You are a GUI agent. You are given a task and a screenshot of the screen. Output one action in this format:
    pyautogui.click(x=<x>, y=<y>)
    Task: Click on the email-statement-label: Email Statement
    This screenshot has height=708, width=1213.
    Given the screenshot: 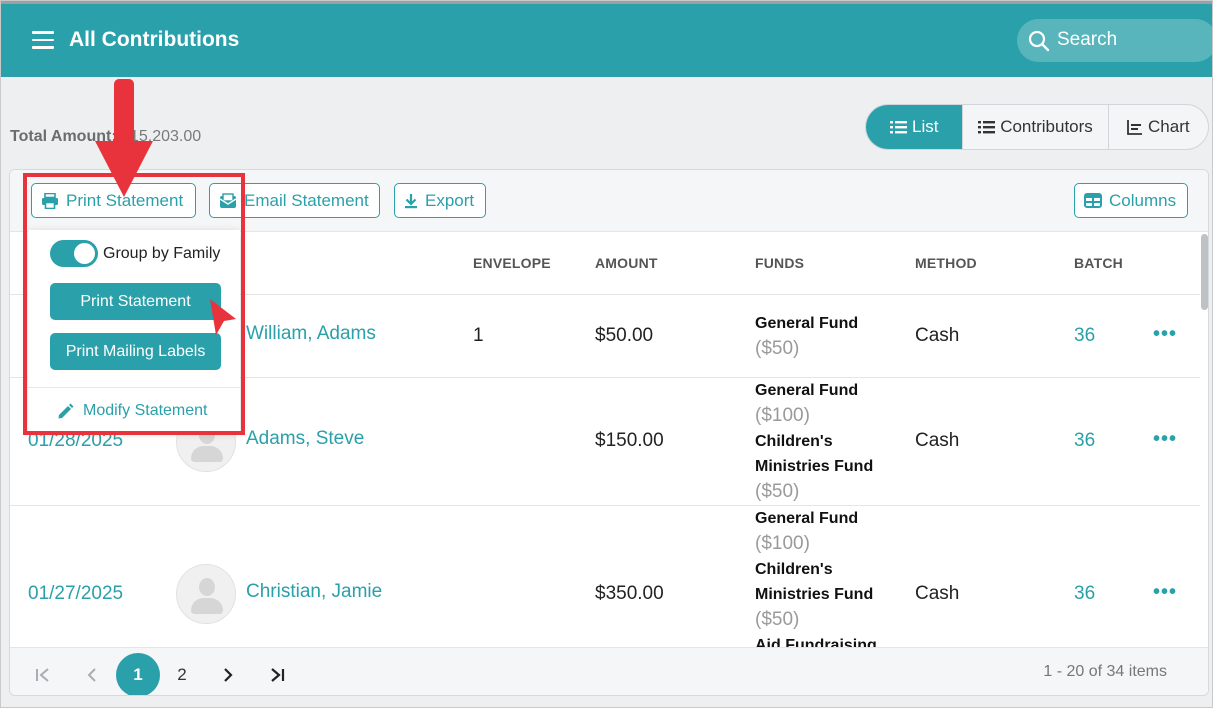 What is the action you would take?
    pyautogui.click(x=306, y=200)
    